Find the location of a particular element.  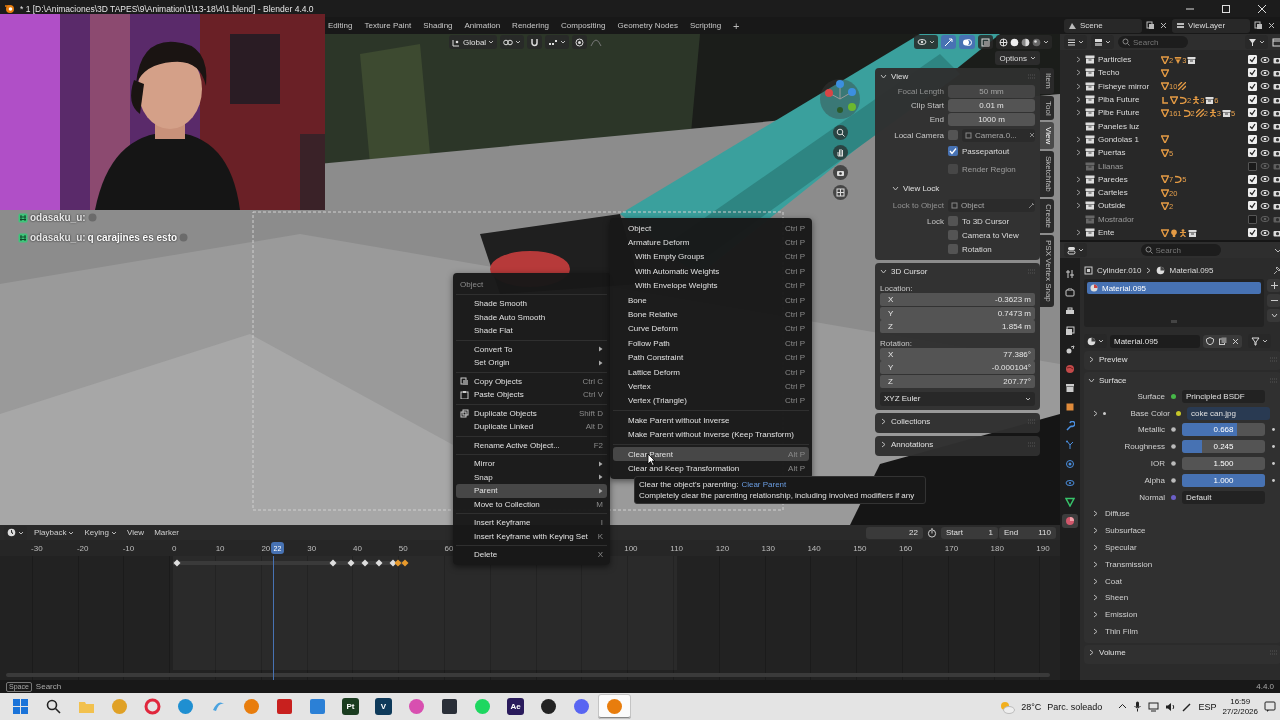

menu-item: Snap is located at coordinates (531, 477).